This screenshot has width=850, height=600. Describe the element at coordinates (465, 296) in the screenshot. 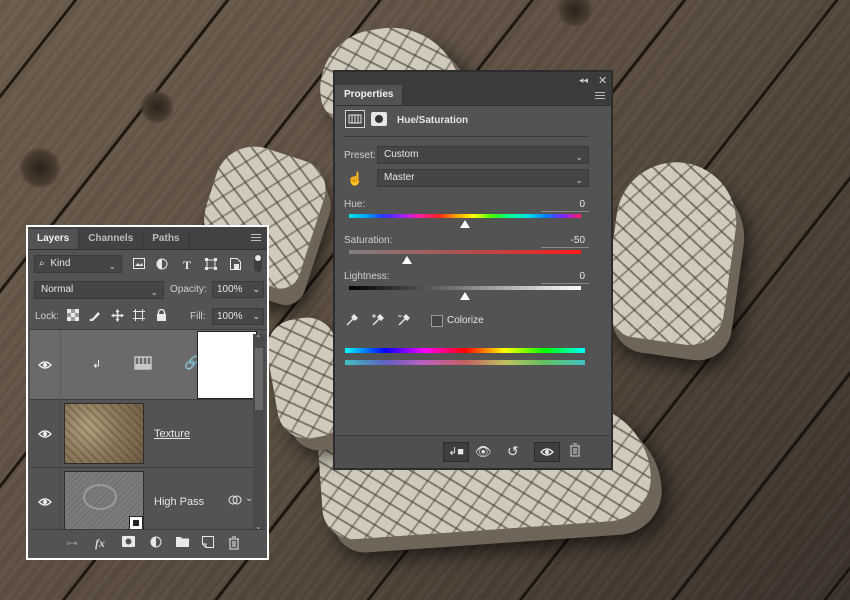

I see `lightness-slider-knob` at that location.